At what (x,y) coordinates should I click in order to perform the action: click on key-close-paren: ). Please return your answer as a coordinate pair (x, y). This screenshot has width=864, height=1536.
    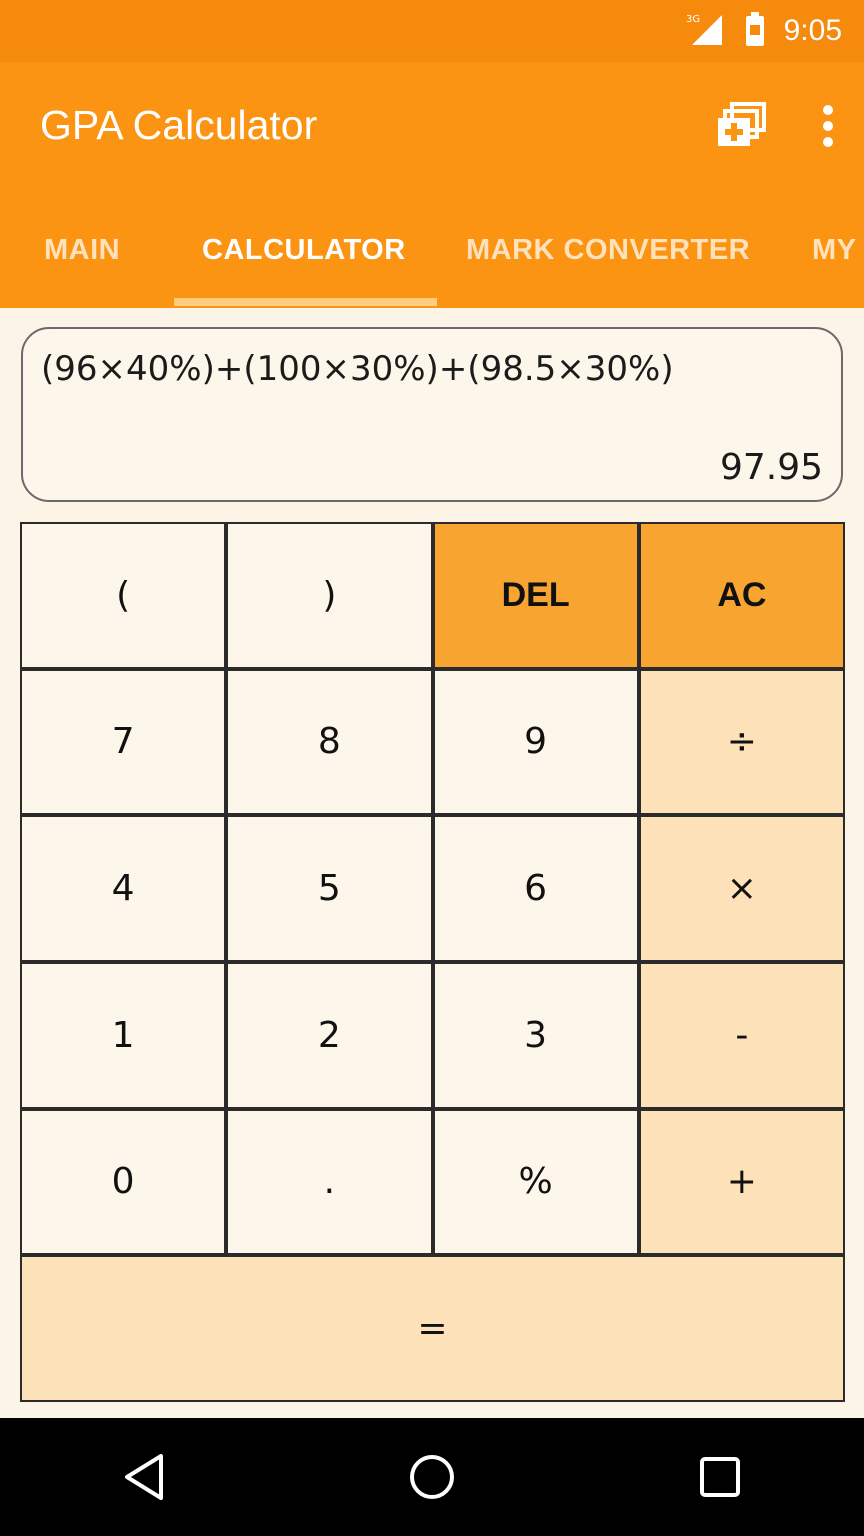
    Looking at the image, I should click on (329, 595).